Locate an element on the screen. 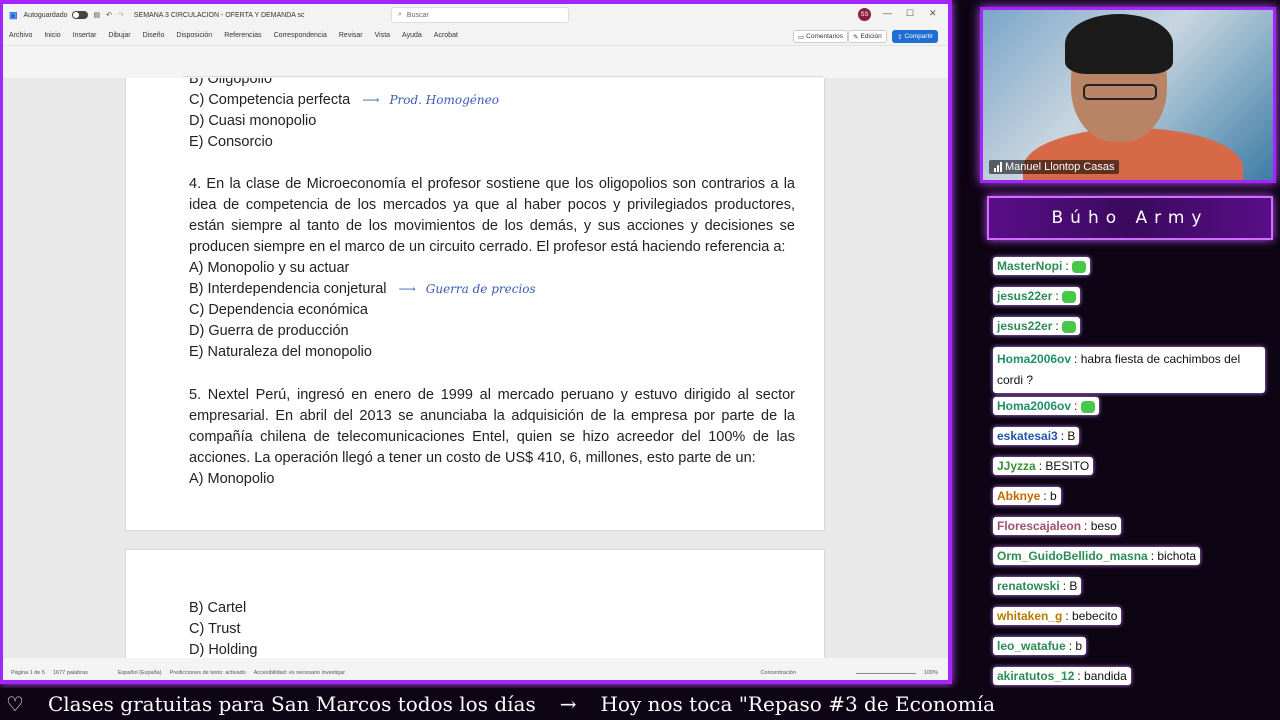 The height and width of the screenshot is (720, 1280). tab-insertar: Insertar is located at coordinates (85, 35).